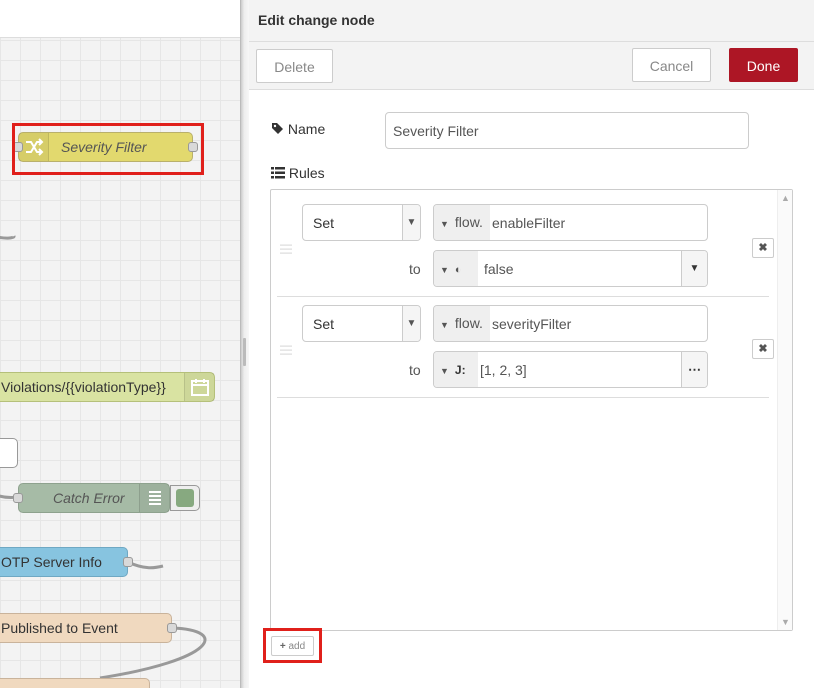 Image resolution: width=814 pixels, height=688 pixels. I want to click on value-text: [1, 2, 3], so click(503, 370).